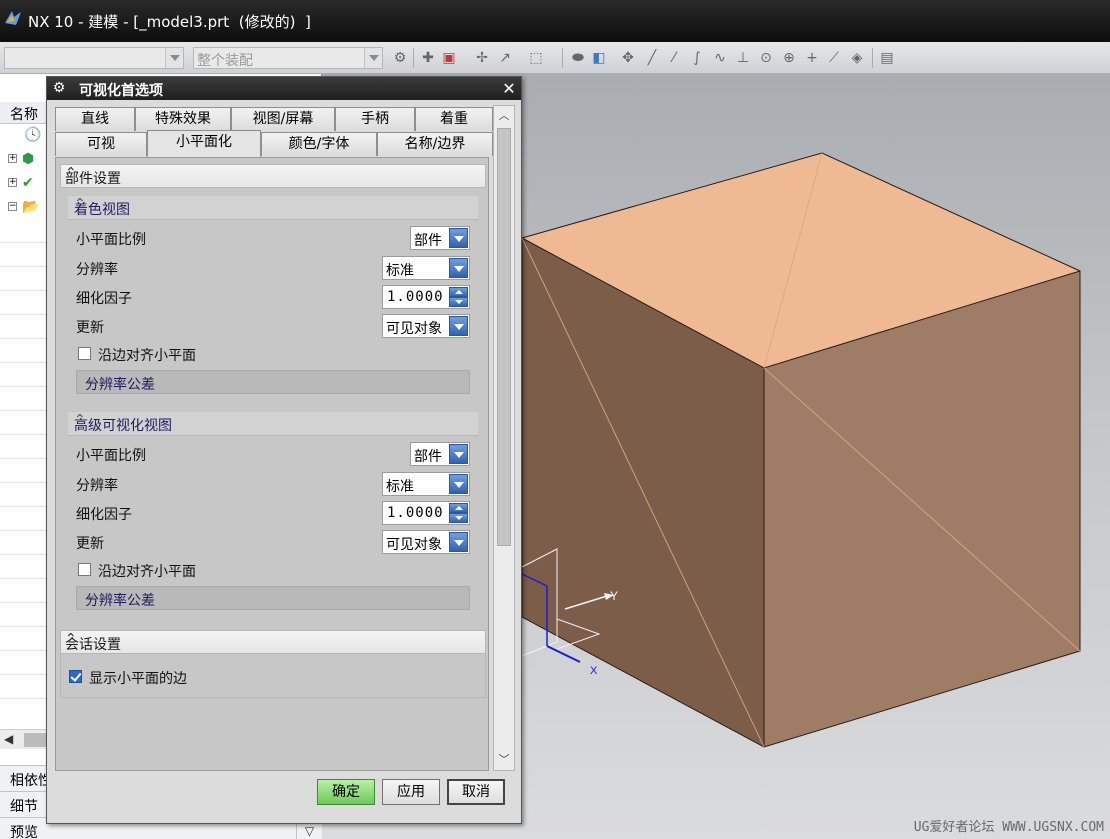  Describe the element at coordinates (599, 58) in the screenshot. I see `facet-body-icon: ◧` at that location.